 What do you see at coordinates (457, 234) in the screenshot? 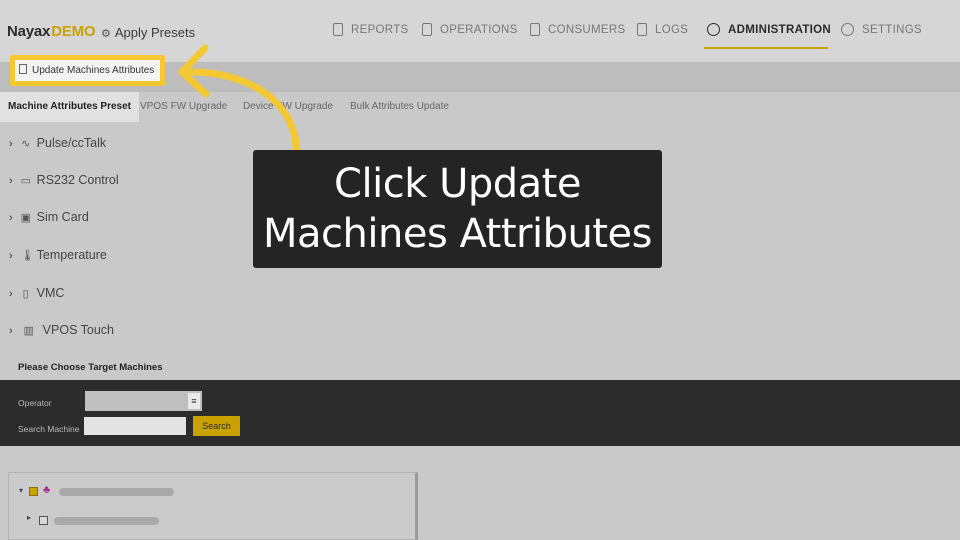
I see `callout-line-2: Machines Attributes` at bounding box center [457, 234].